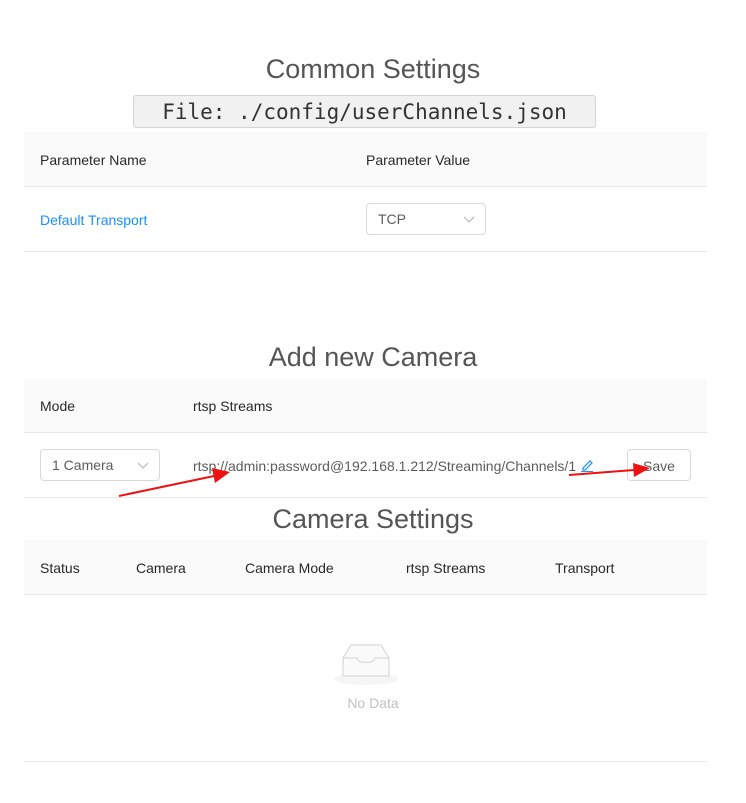  Describe the element at coordinates (366, 664) in the screenshot. I see `empty-inbox-icon` at that location.